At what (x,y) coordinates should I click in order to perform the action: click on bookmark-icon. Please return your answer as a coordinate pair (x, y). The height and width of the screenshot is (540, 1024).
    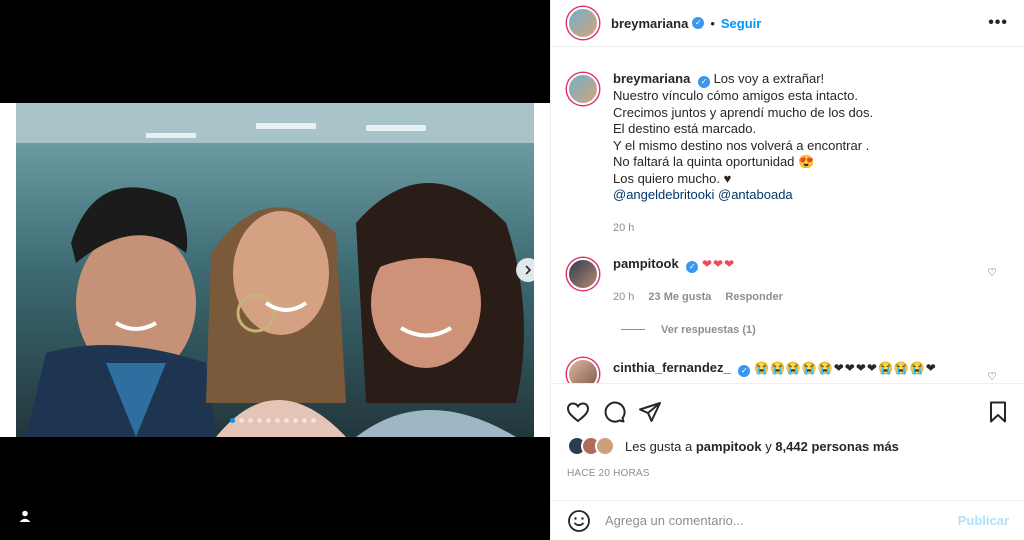
    Looking at the image, I should click on (998, 411).